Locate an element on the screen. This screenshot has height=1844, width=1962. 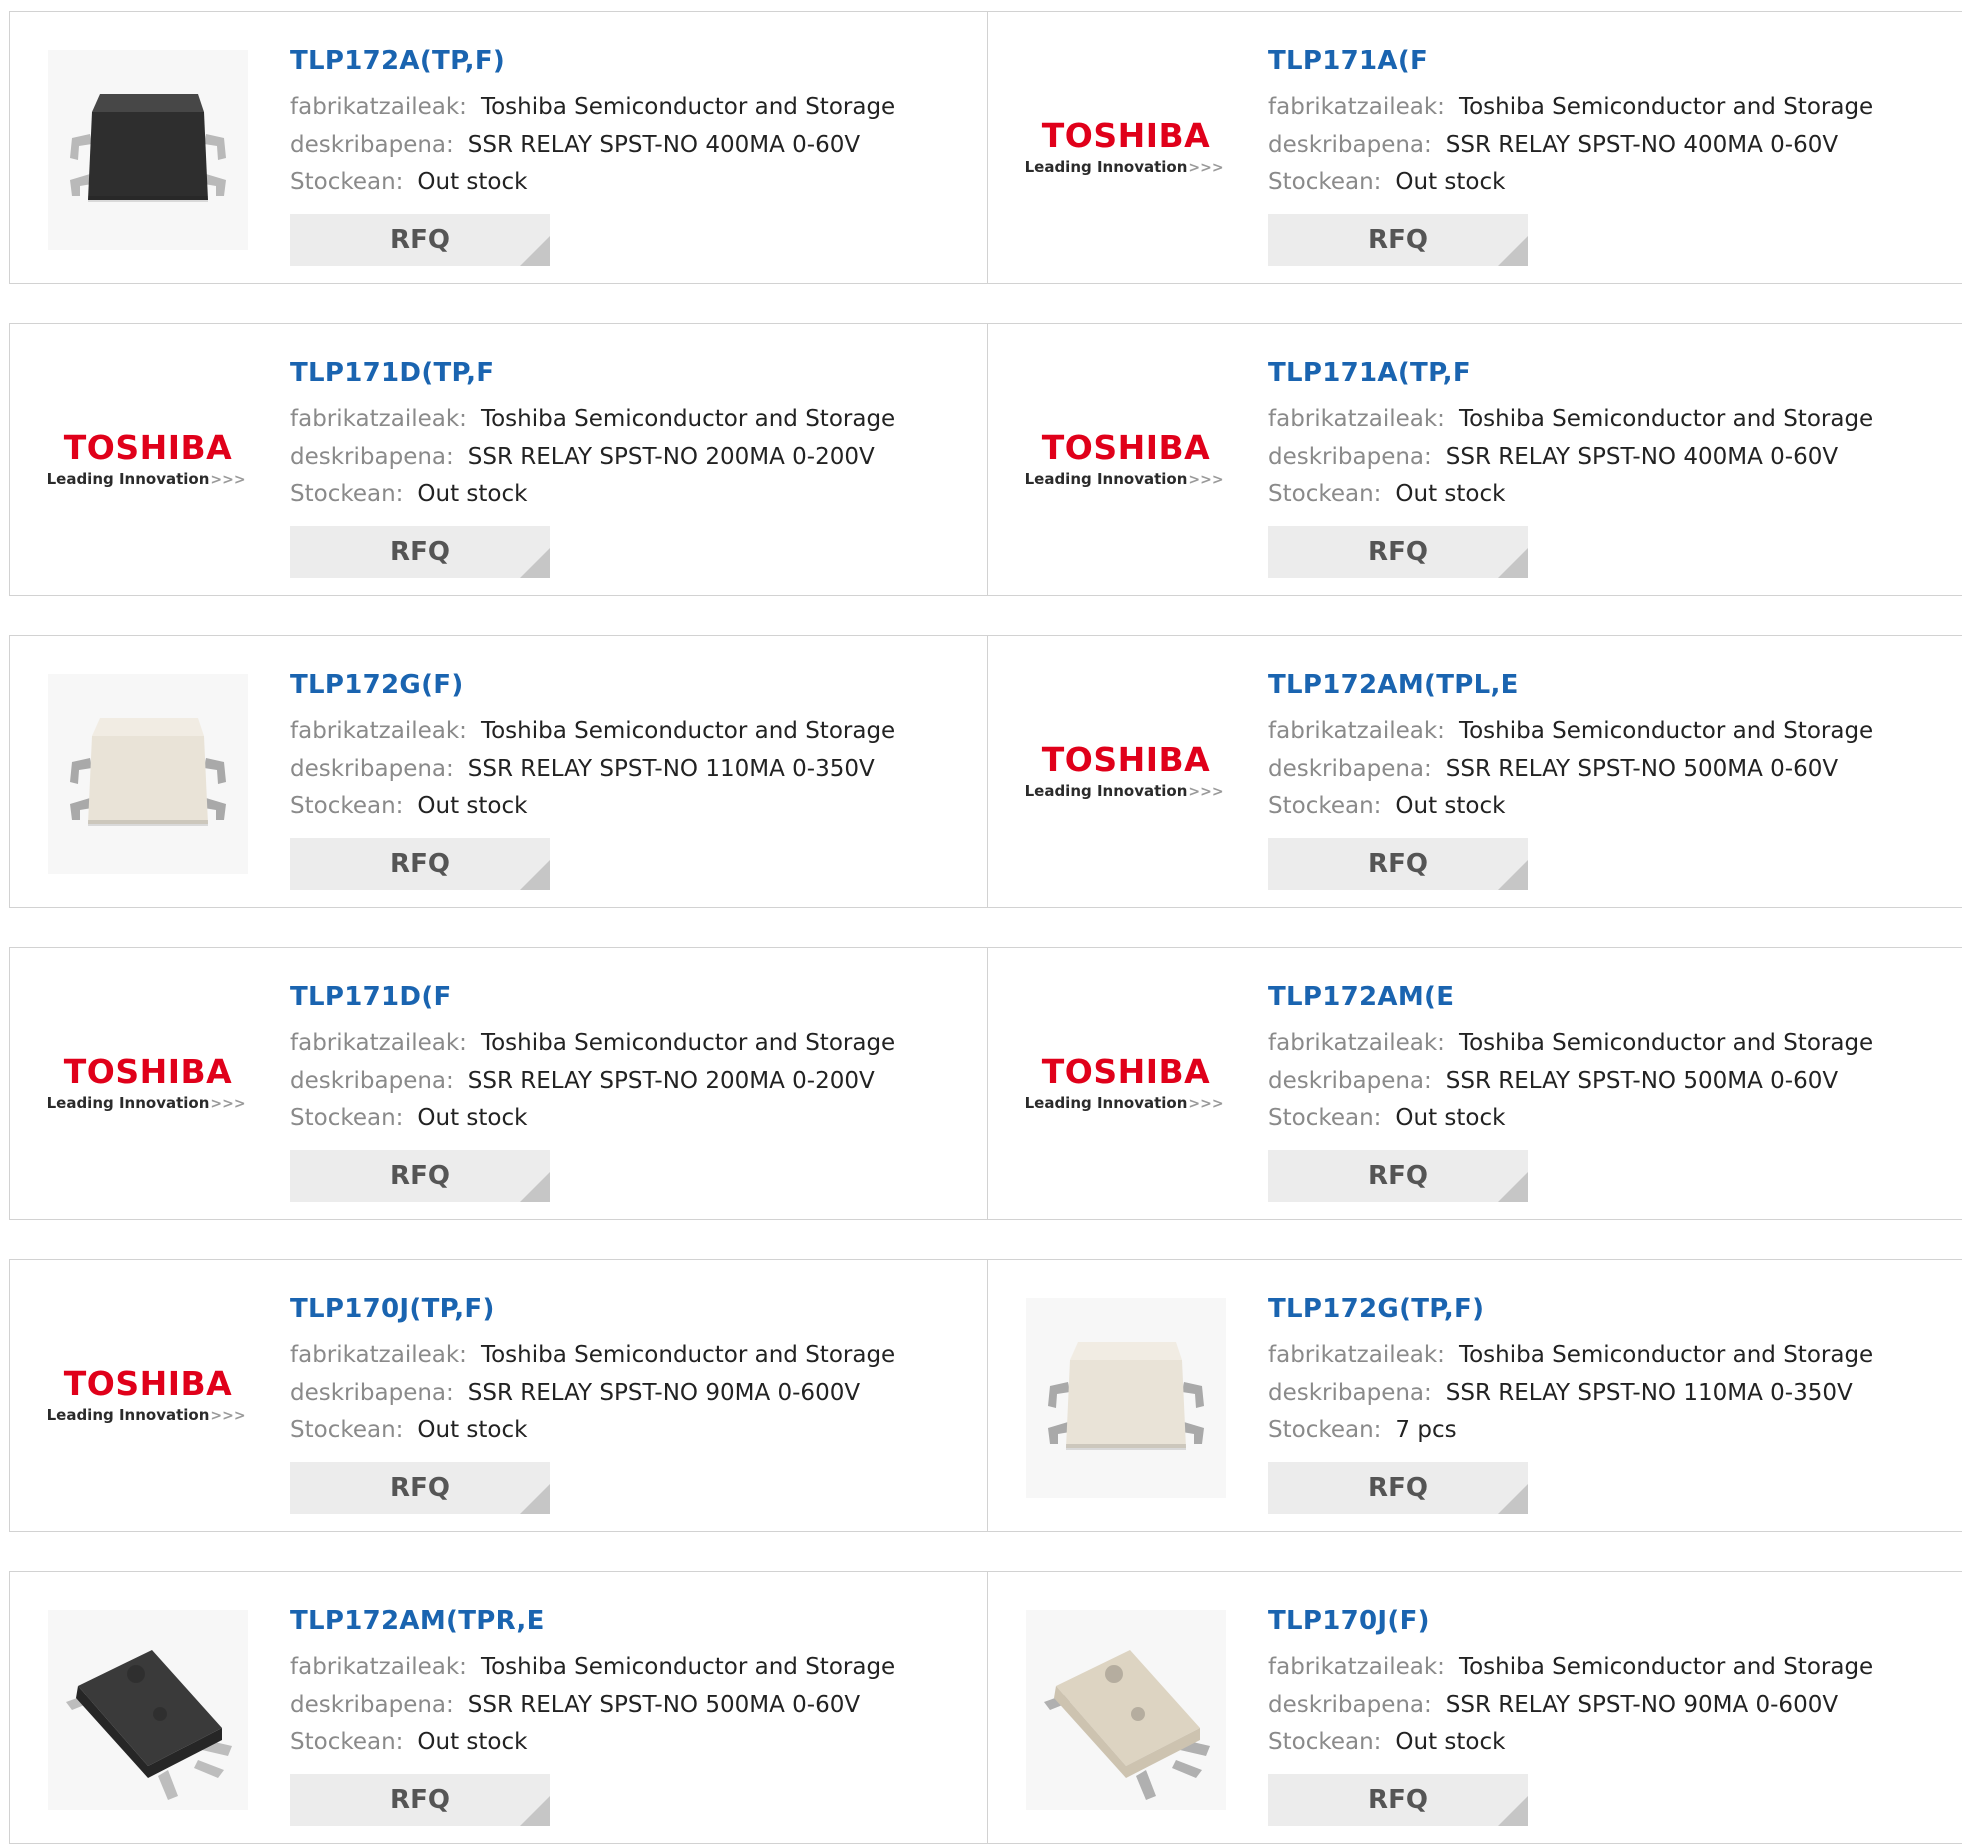
product-name-link: TLP170J(F) is located at coordinates (1349, 1621).